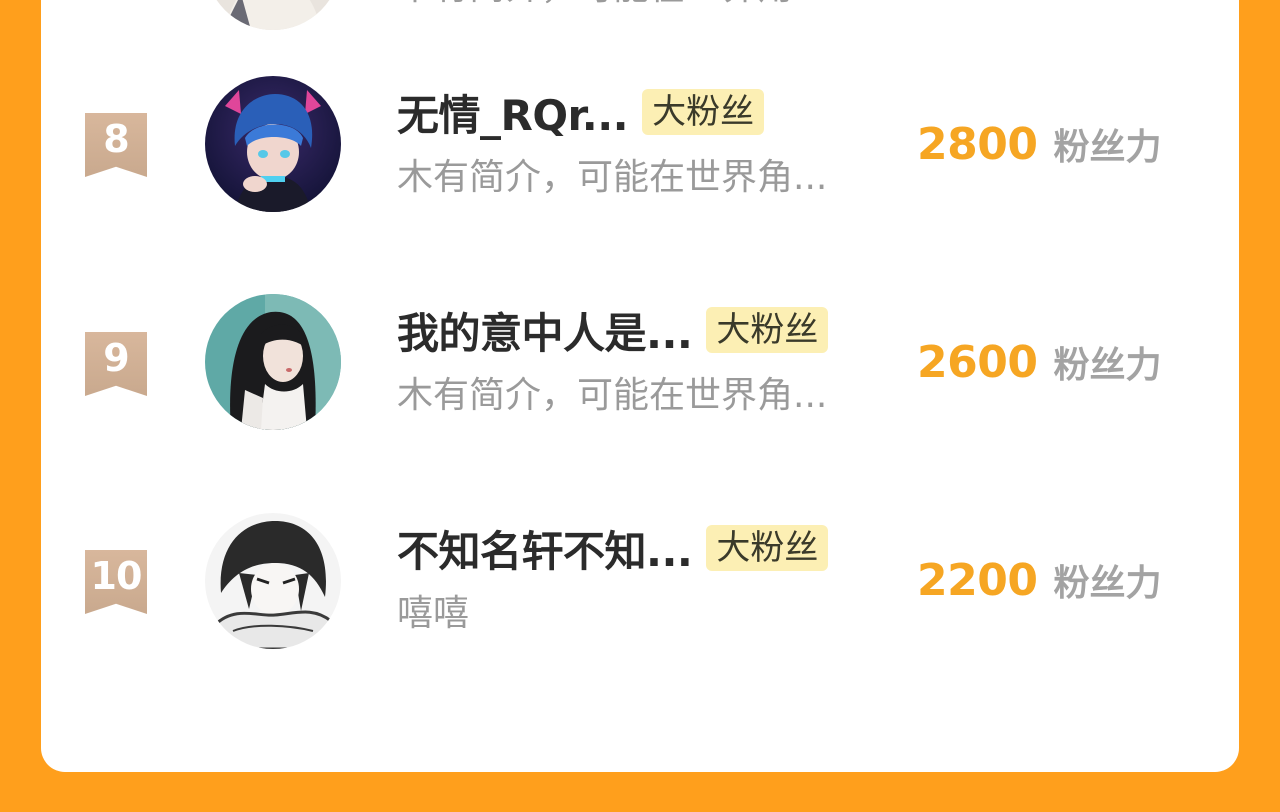 The width and height of the screenshot is (1280, 812). I want to click on fan-power: 2200 粉丝力, so click(1039, 580).